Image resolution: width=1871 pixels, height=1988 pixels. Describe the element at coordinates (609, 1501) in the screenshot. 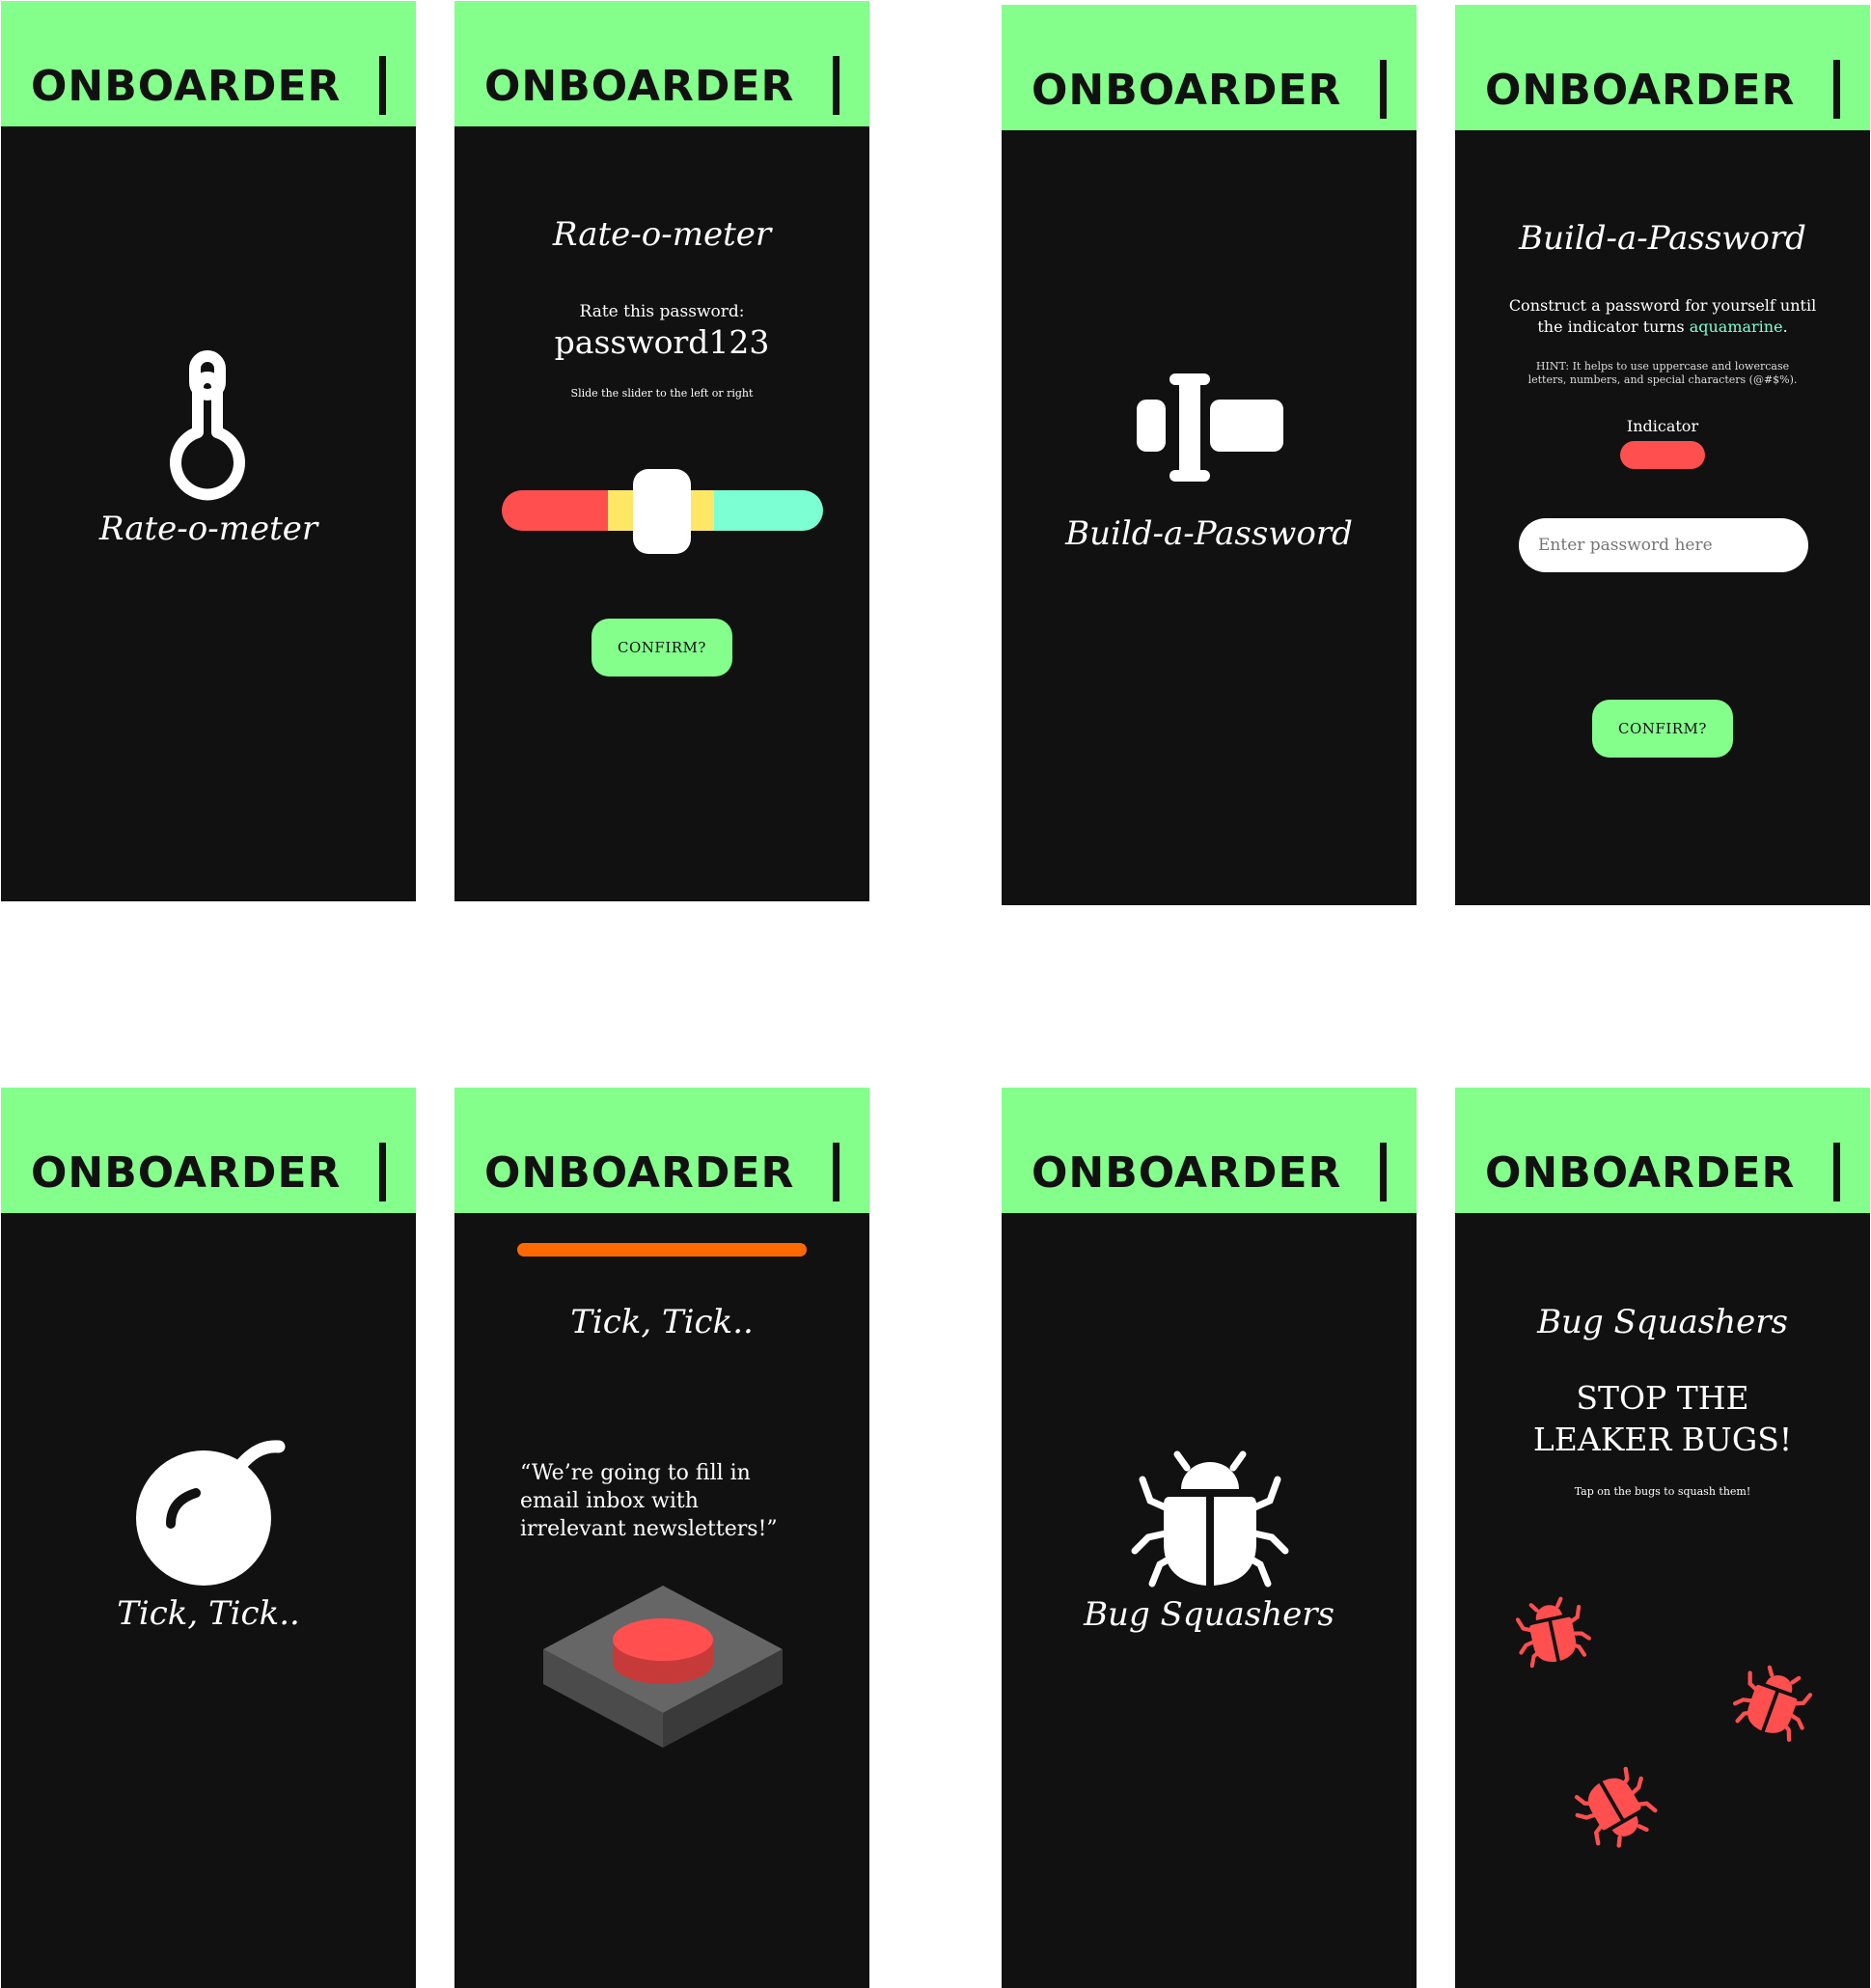

I see `quote-line-2: email inbox with` at that location.